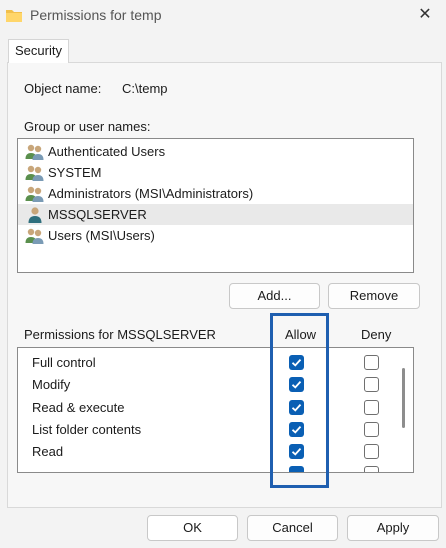 This screenshot has height=548, width=446. Describe the element at coordinates (208, 452) in the screenshot. I see `permission-row: Read` at that location.